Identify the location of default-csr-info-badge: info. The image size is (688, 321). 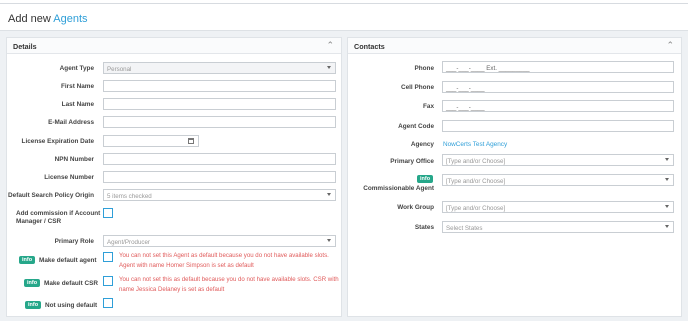
(32, 283).